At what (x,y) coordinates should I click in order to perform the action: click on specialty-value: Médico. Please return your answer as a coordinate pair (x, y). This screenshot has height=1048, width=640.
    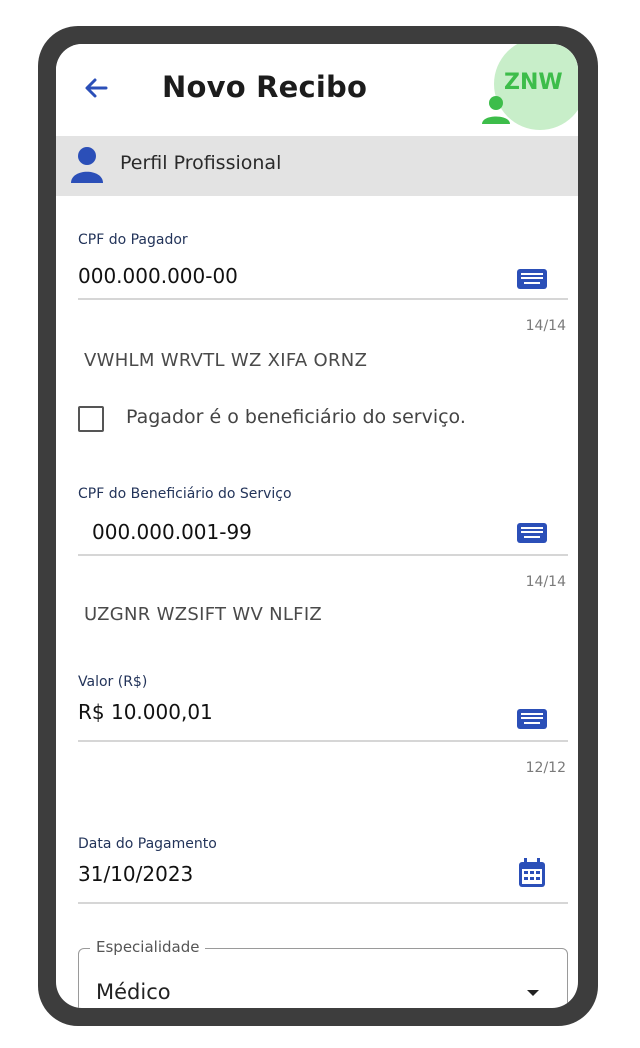
    Looking at the image, I should click on (133, 992).